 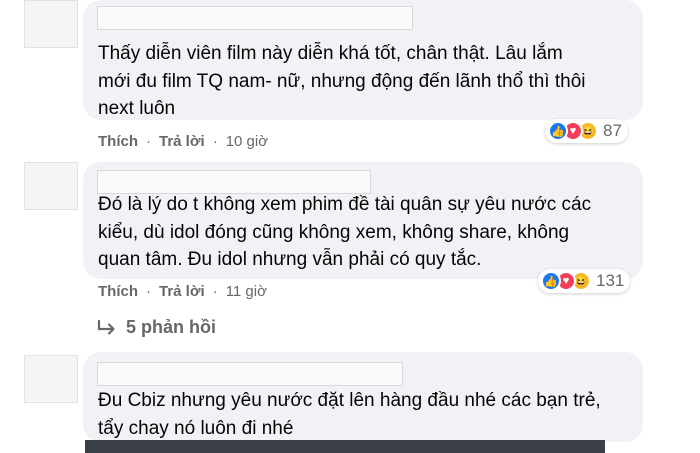 What do you see at coordinates (247, 141) in the screenshot?
I see `comment-time: 10 giờ` at bounding box center [247, 141].